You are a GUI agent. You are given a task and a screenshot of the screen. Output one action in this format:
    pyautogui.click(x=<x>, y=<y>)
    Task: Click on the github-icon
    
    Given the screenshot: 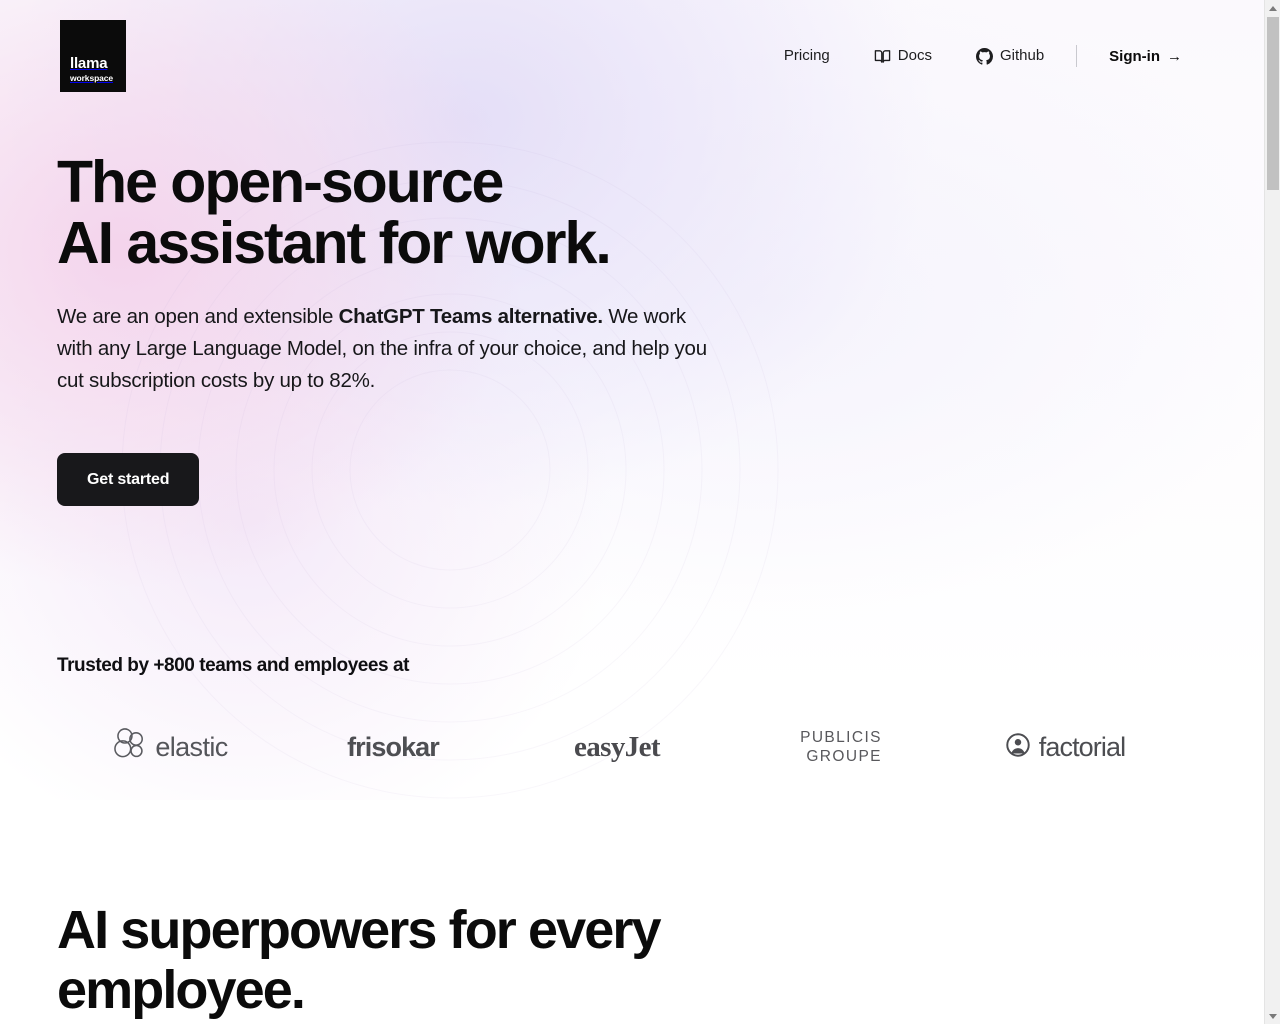 What is the action you would take?
    pyautogui.click(x=984, y=56)
    